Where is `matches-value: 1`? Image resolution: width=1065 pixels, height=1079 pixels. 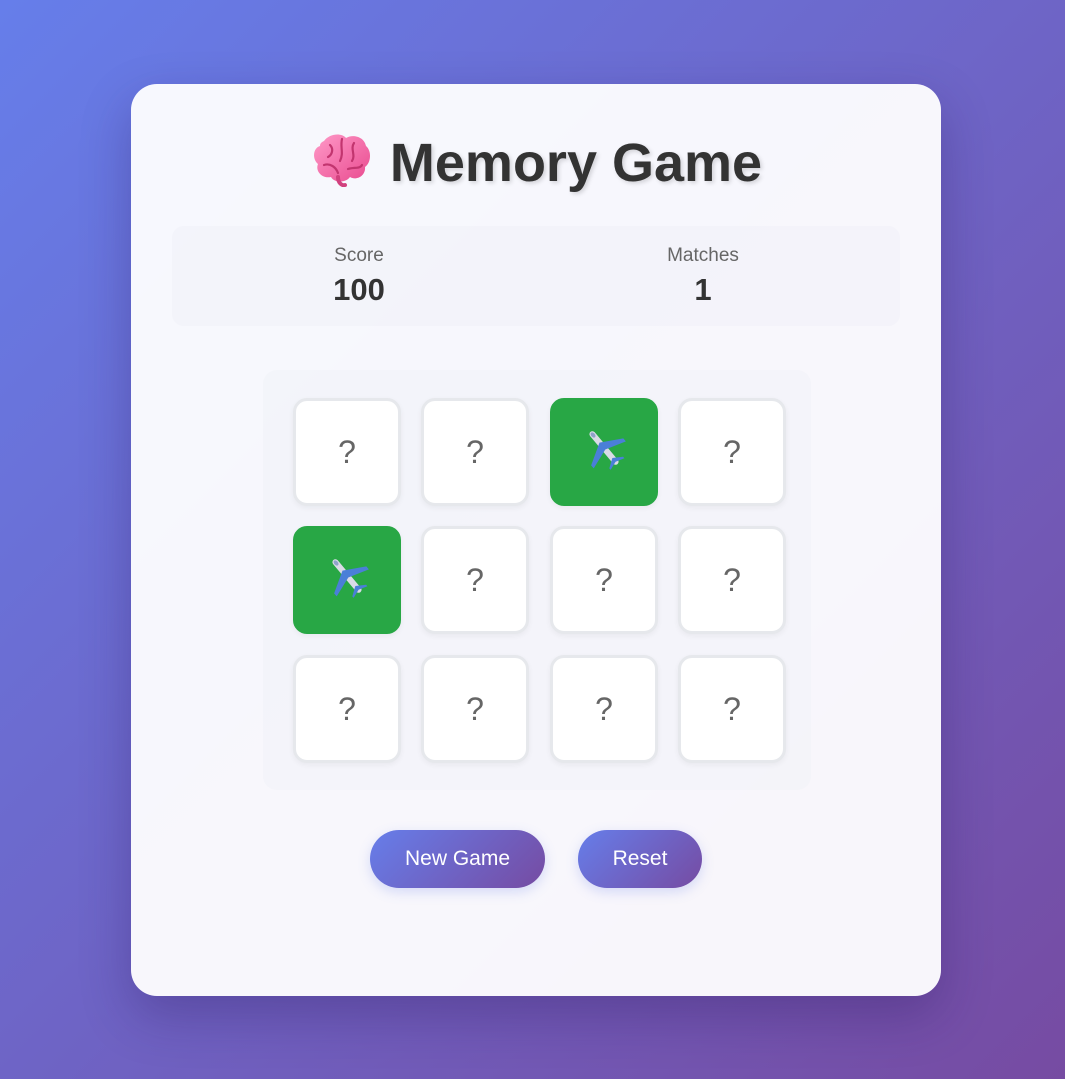 matches-value: 1 is located at coordinates (703, 289).